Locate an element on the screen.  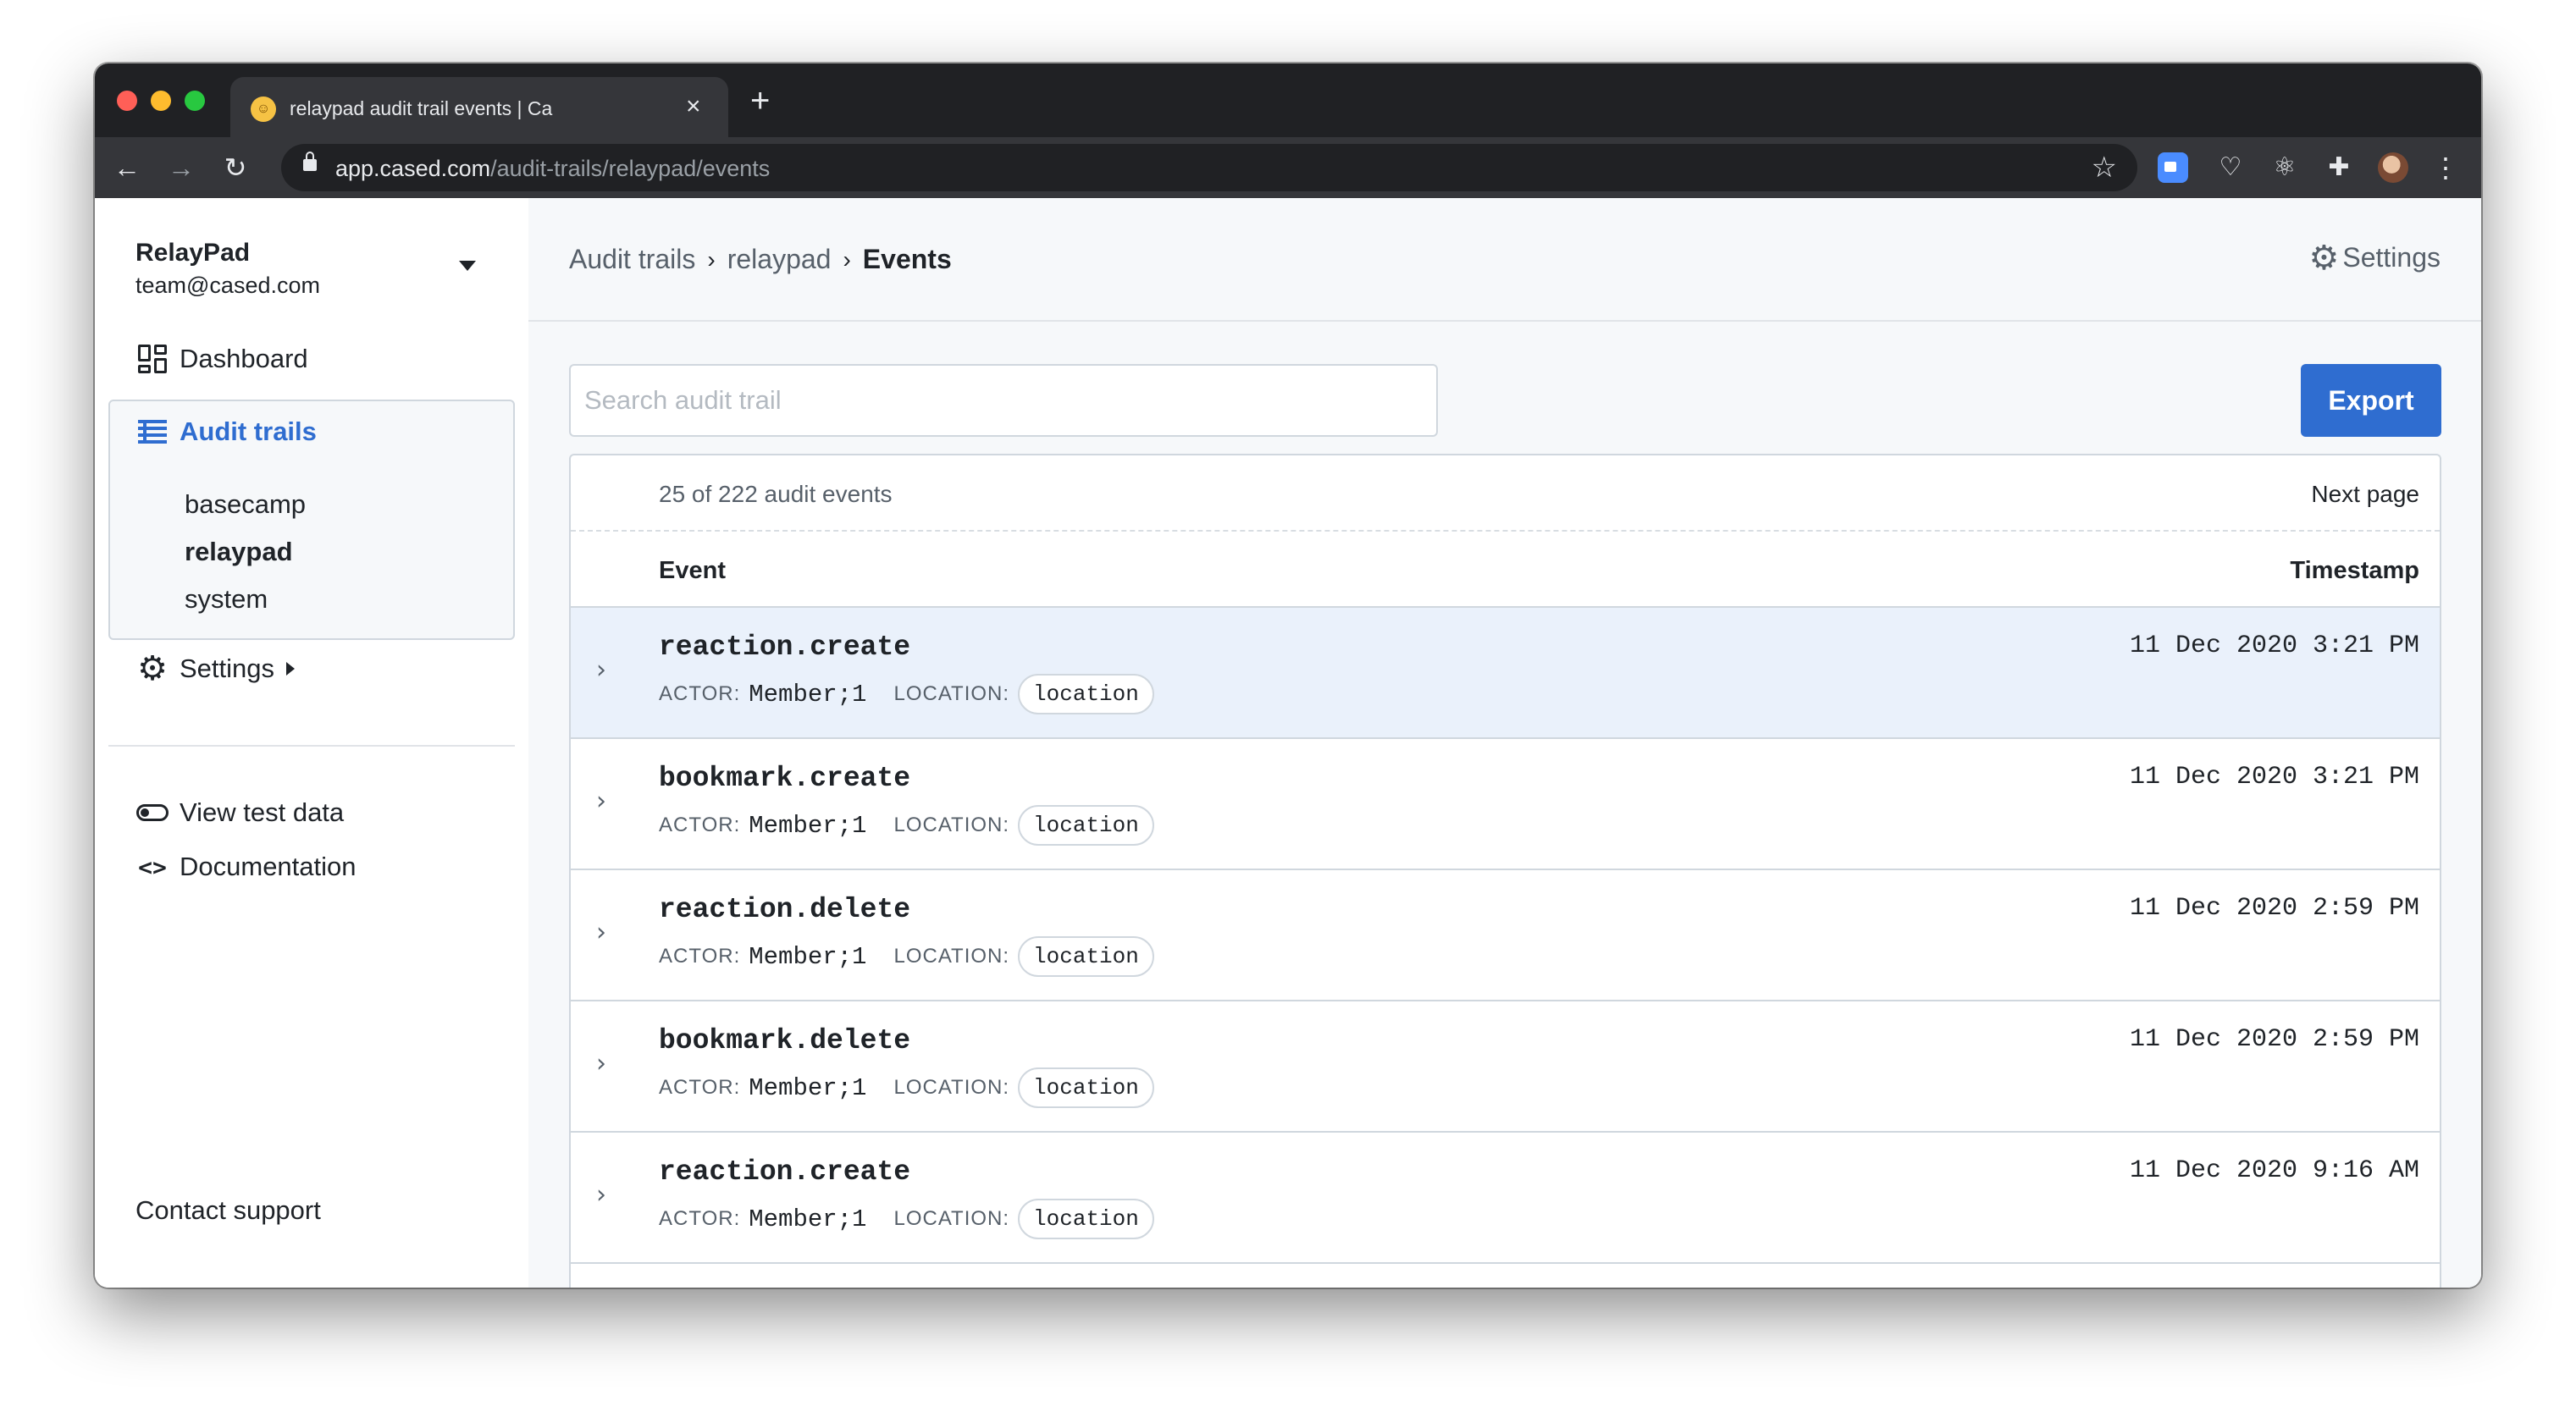
sidebar-subitem-basecamp: basecamp is located at coordinates (245, 505).